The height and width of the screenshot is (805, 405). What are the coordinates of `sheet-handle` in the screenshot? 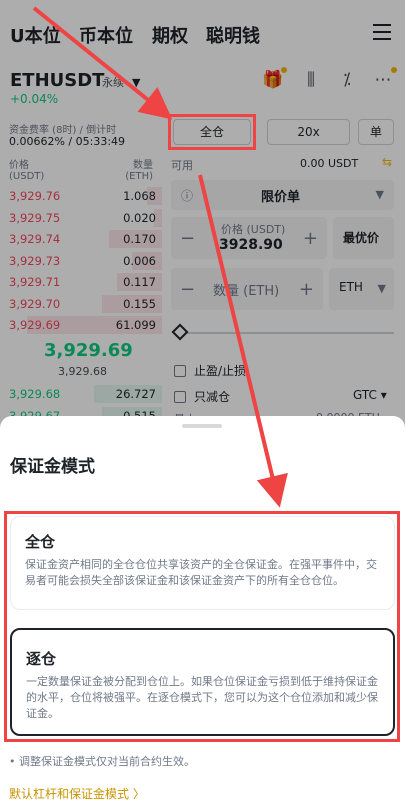 It's located at (202, 426).